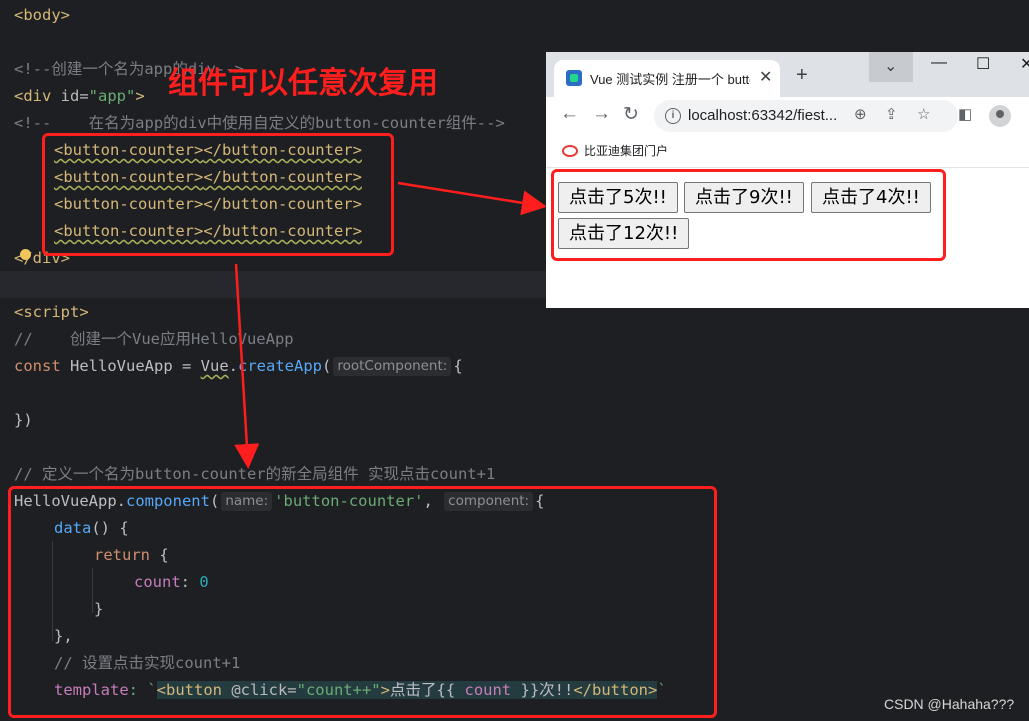  What do you see at coordinates (923, 114) in the screenshot?
I see `bookmark-star-icon: ☆` at bounding box center [923, 114].